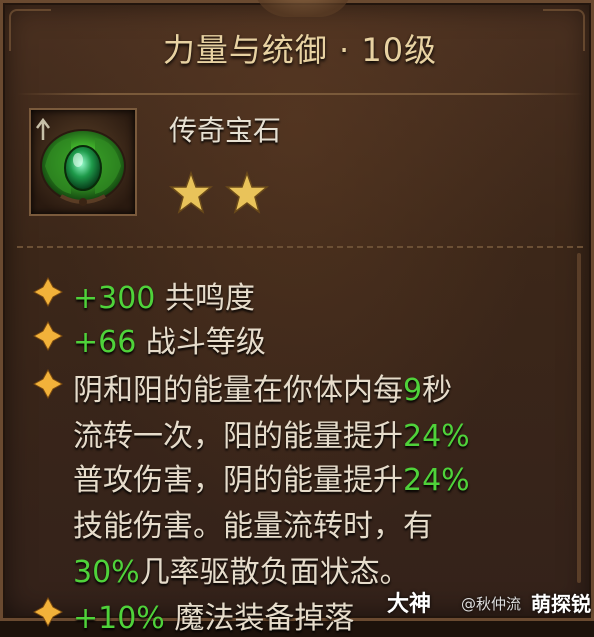 This screenshot has height=637, width=594. Describe the element at coordinates (437, 390) in the screenshot. I see `effect-line-1-end: 秒` at that location.